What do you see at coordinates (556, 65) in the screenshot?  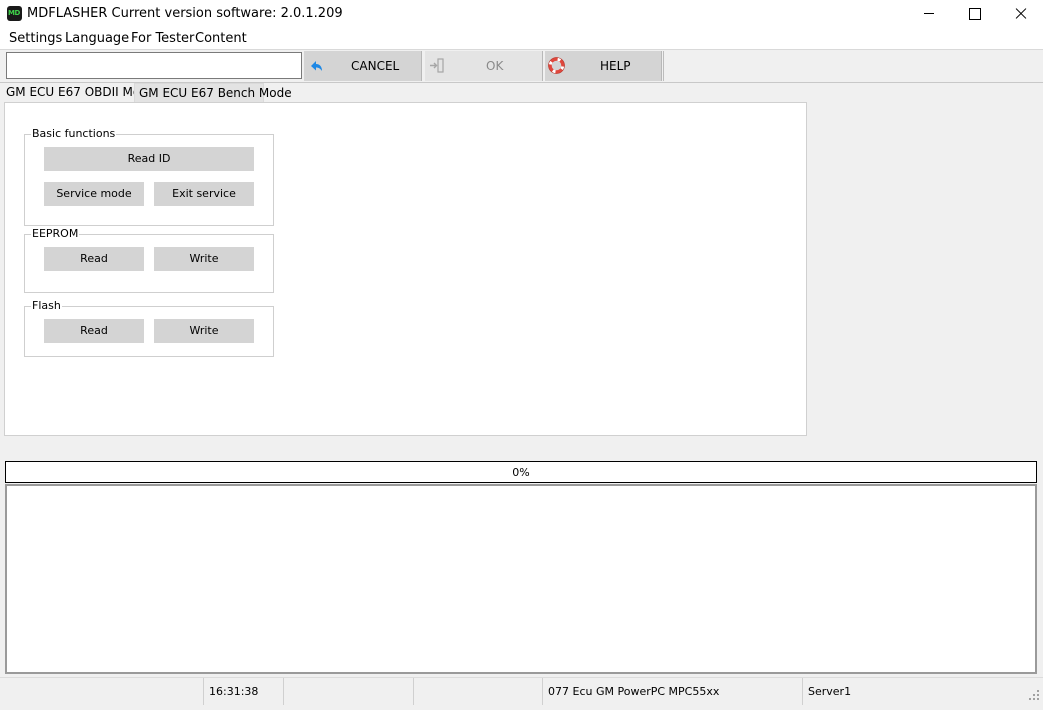 I see `lifebuoy-icon` at bounding box center [556, 65].